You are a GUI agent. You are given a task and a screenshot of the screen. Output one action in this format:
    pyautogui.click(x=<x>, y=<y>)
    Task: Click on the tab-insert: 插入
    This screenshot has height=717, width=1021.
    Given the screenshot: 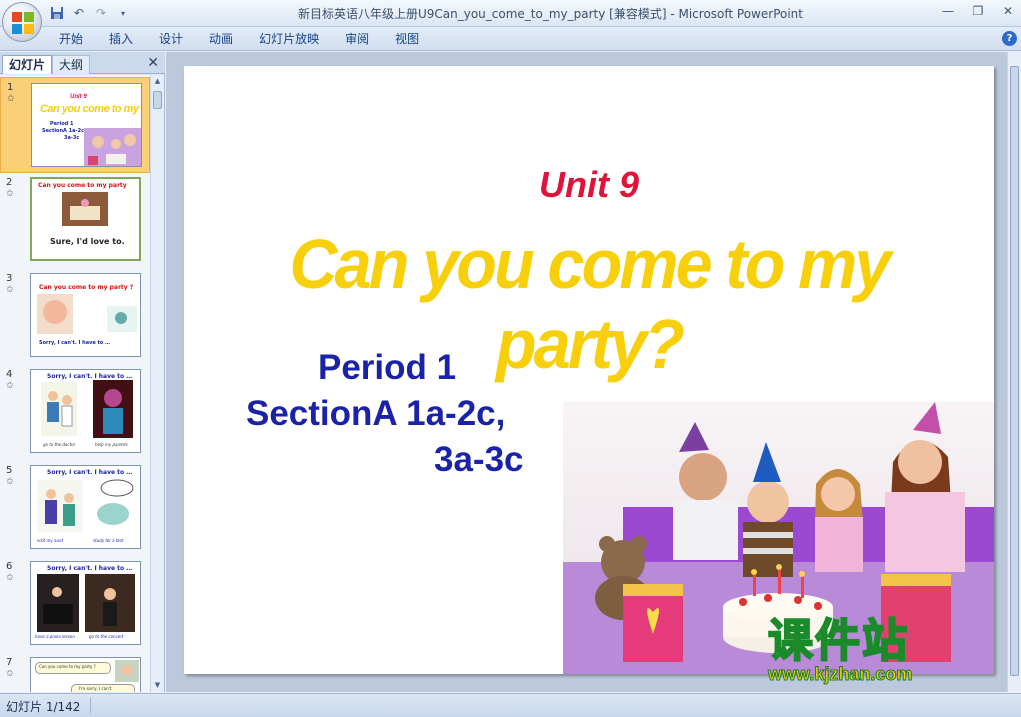 What is the action you would take?
    pyautogui.click(x=121, y=39)
    